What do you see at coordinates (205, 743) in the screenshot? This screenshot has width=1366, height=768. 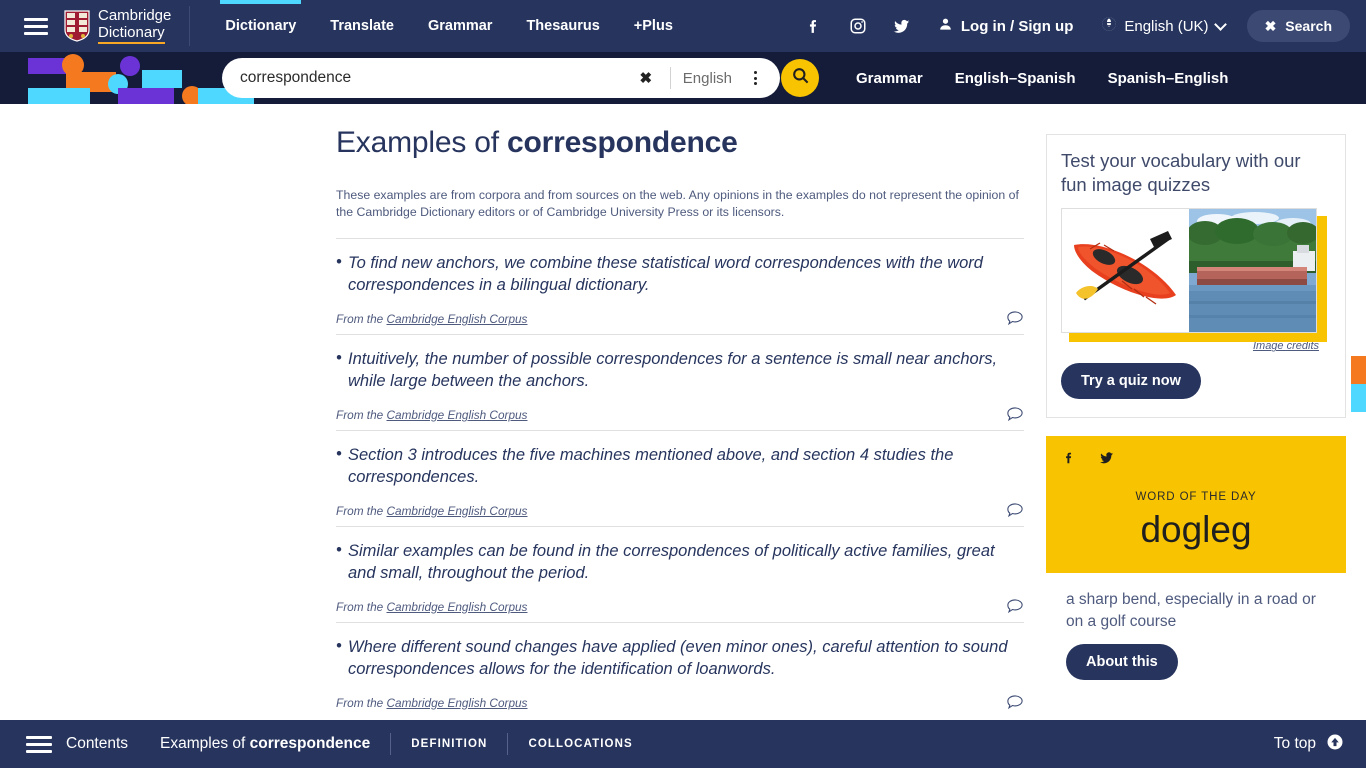 I see `breadcrumb-prefix: Examples of` at bounding box center [205, 743].